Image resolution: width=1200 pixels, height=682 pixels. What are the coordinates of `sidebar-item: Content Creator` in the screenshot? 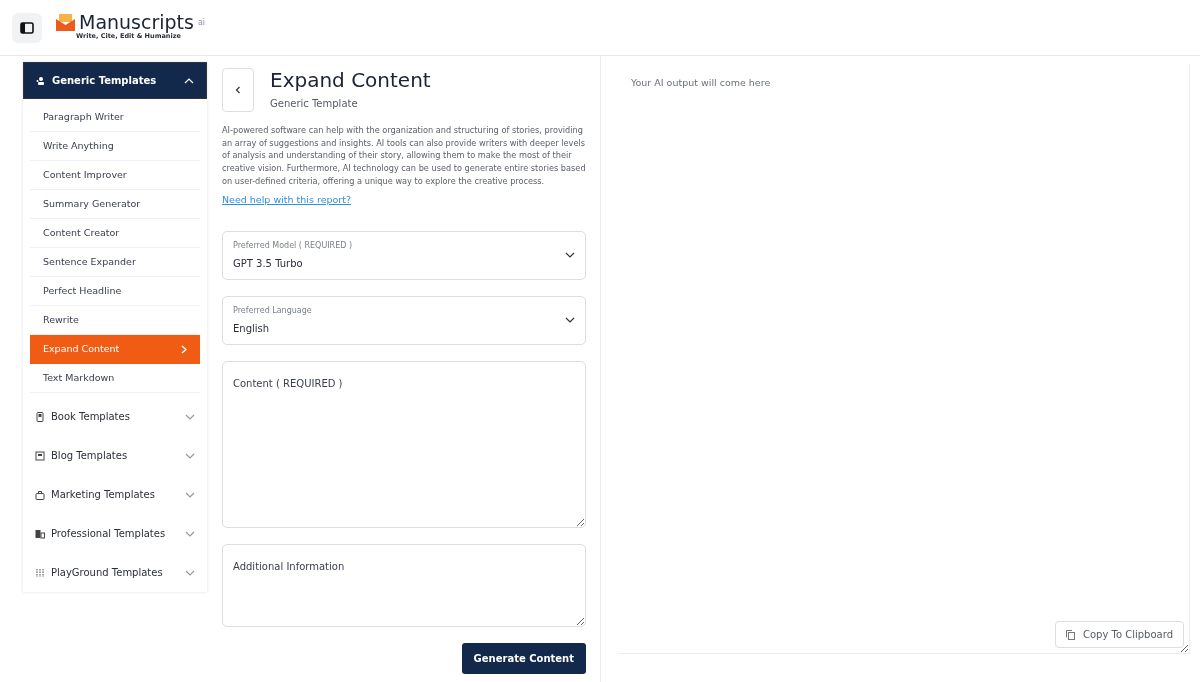 It's located at (115, 233).